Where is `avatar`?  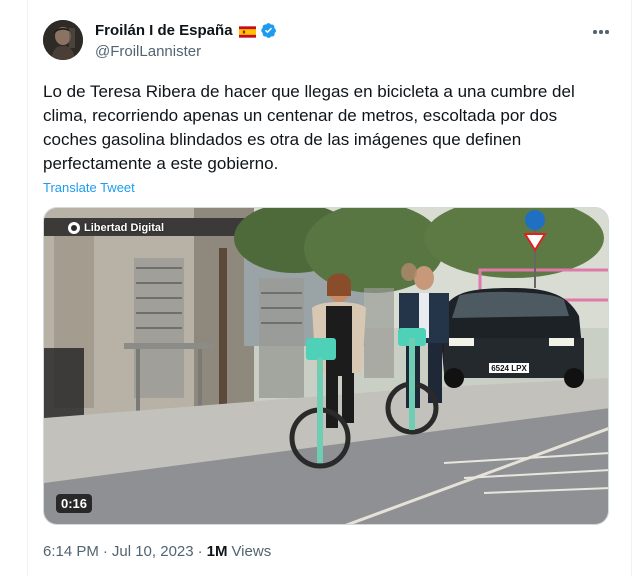 avatar is located at coordinates (63, 40).